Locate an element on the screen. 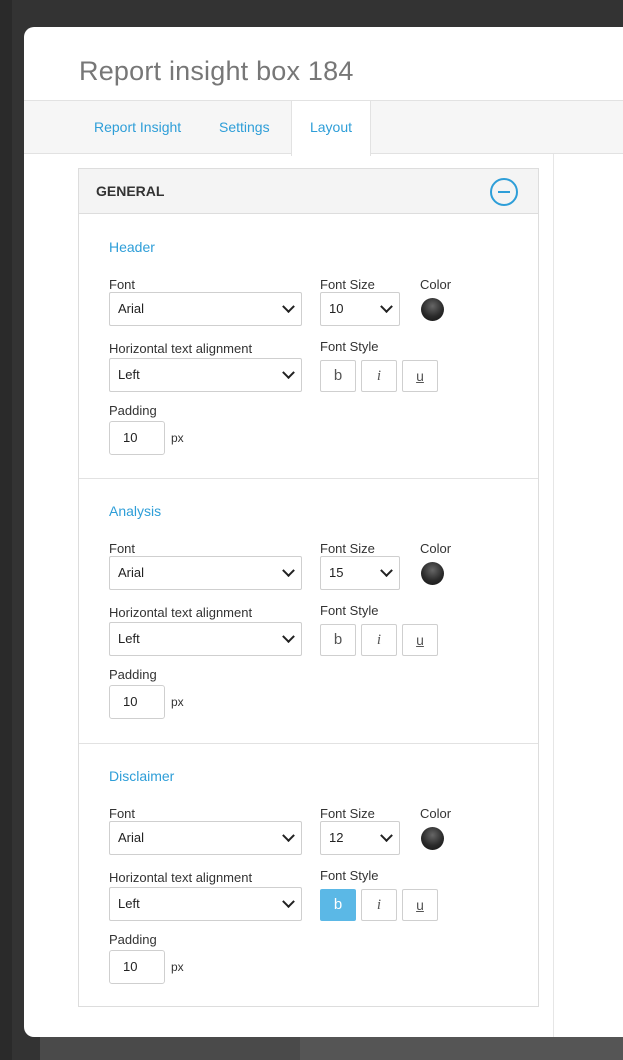 The image size is (623, 1060). tab-bar: Report Insight Settings Layout is located at coordinates (323, 128).